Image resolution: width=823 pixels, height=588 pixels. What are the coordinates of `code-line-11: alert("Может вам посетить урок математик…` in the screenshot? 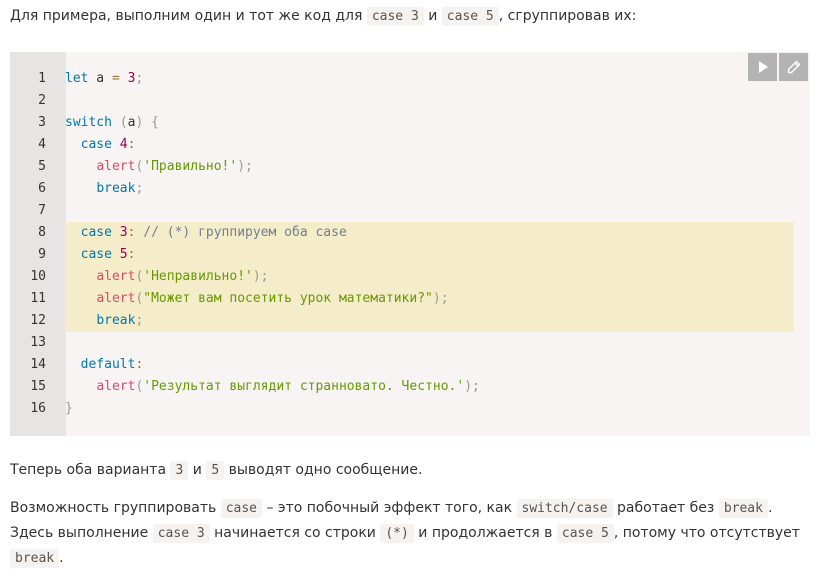 It's located at (256, 299).